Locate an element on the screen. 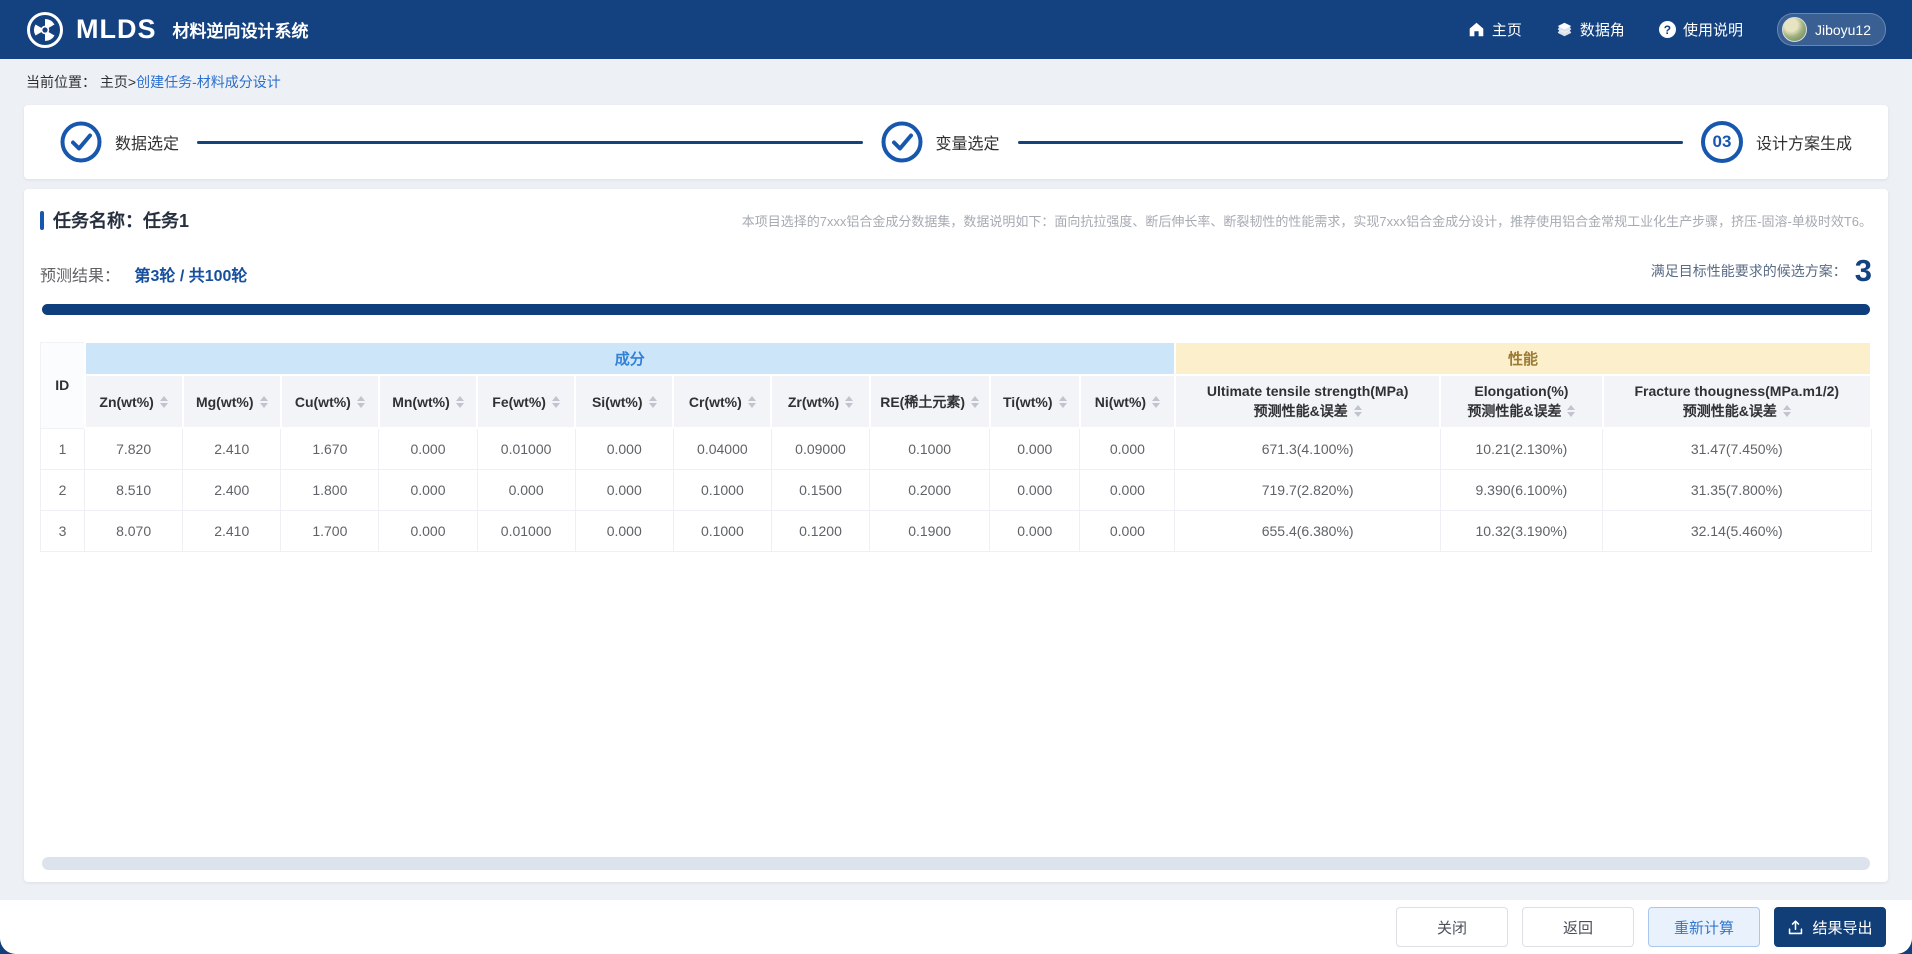  nav-item-data: 数据角 is located at coordinates (1590, 29).